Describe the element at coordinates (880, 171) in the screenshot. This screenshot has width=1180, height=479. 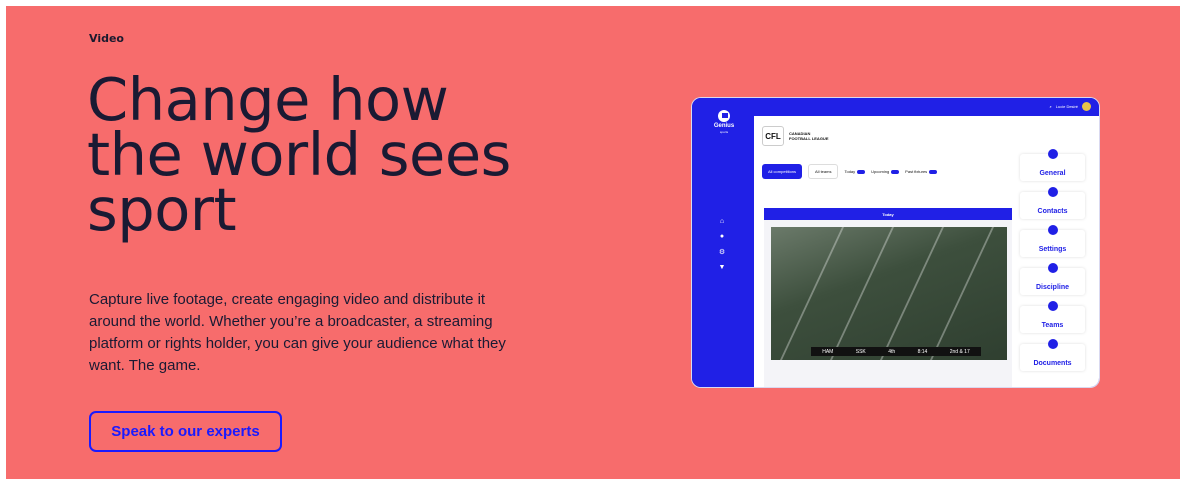
I see `toggle-label: Upcoming` at that location.